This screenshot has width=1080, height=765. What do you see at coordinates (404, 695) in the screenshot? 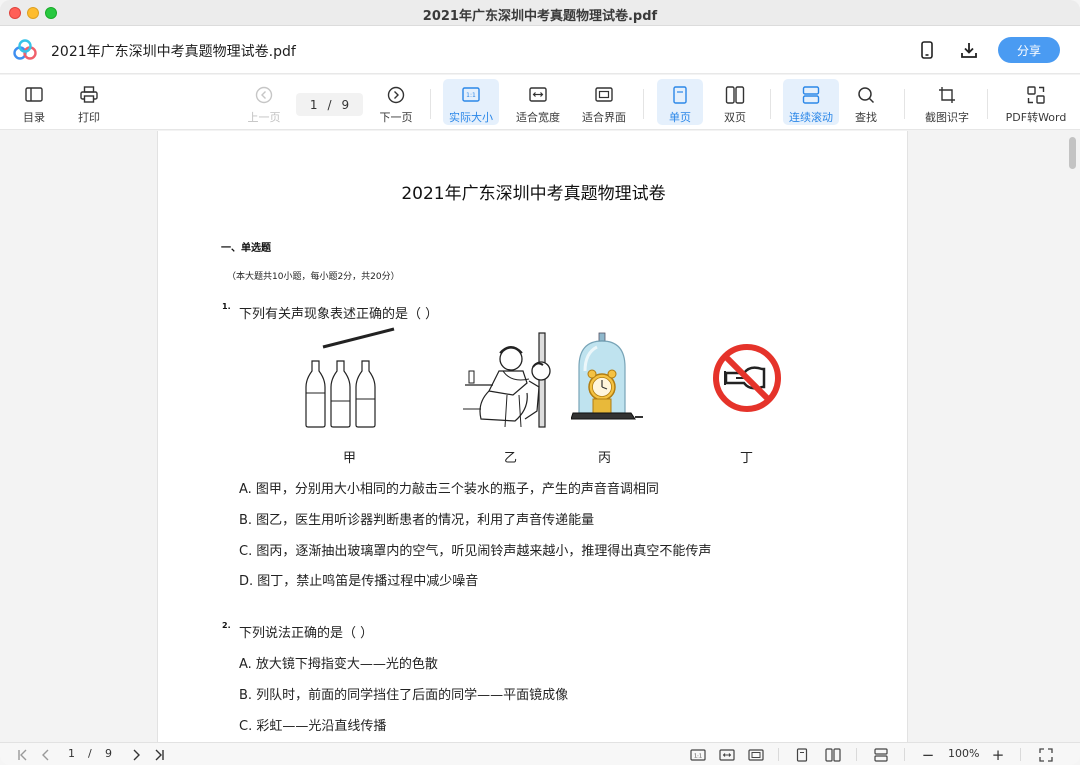
I see `option-b: B. 列队时，前面的同学挡住了后面的同学——平面镜成像` at bounding box center [404, 695].